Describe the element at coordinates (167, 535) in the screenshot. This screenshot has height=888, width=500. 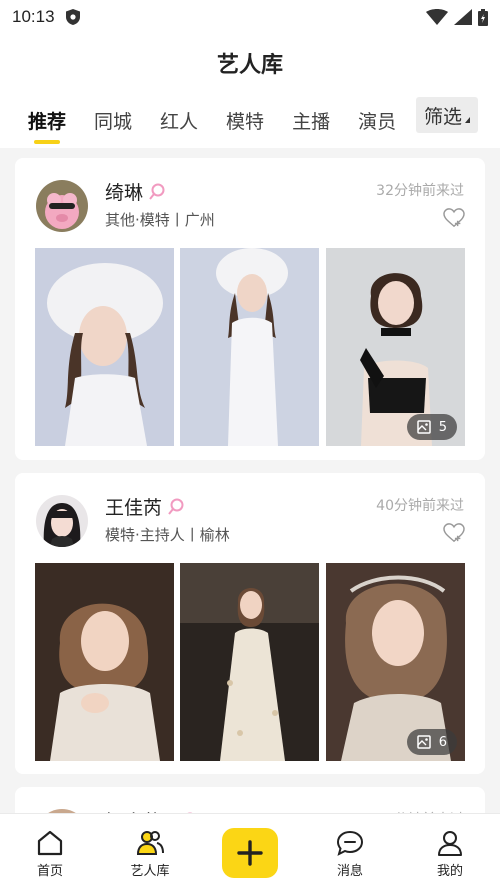
I see `artist-tags: 模特·主持人丨榆林` at that location.